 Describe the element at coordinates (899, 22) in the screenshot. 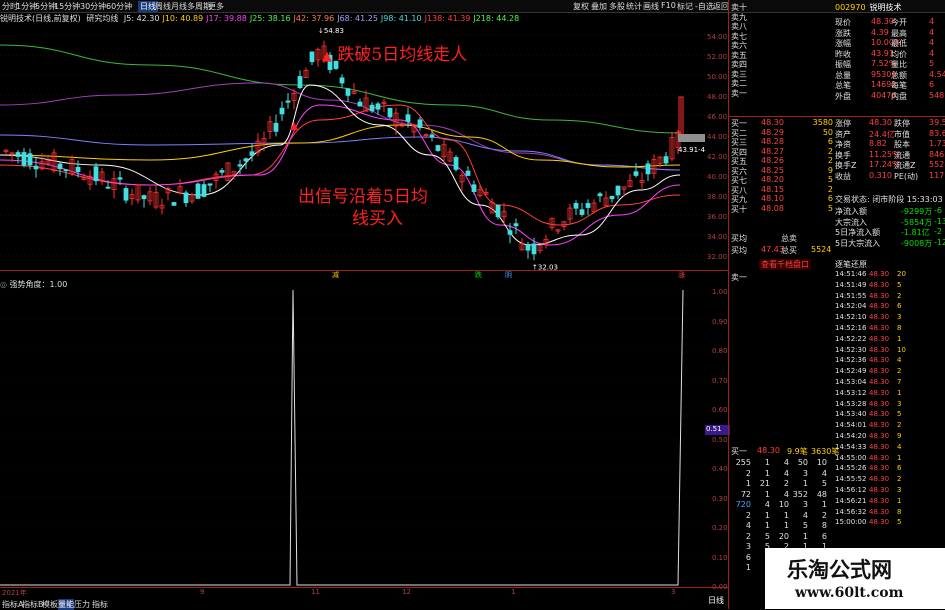

I see `stat-key2: 今开` at that location.